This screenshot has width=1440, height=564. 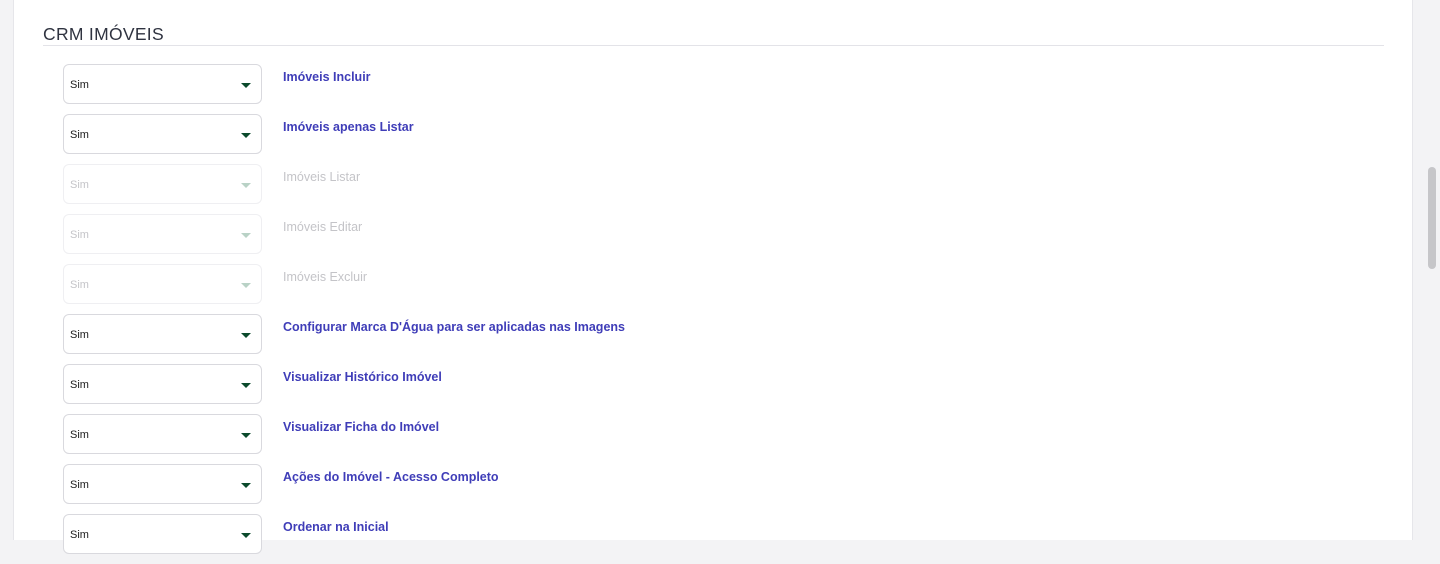 What do you see at coordinates (713, 45) in the screenshot?
I see `section-divider` at bounding box center [713, 45].